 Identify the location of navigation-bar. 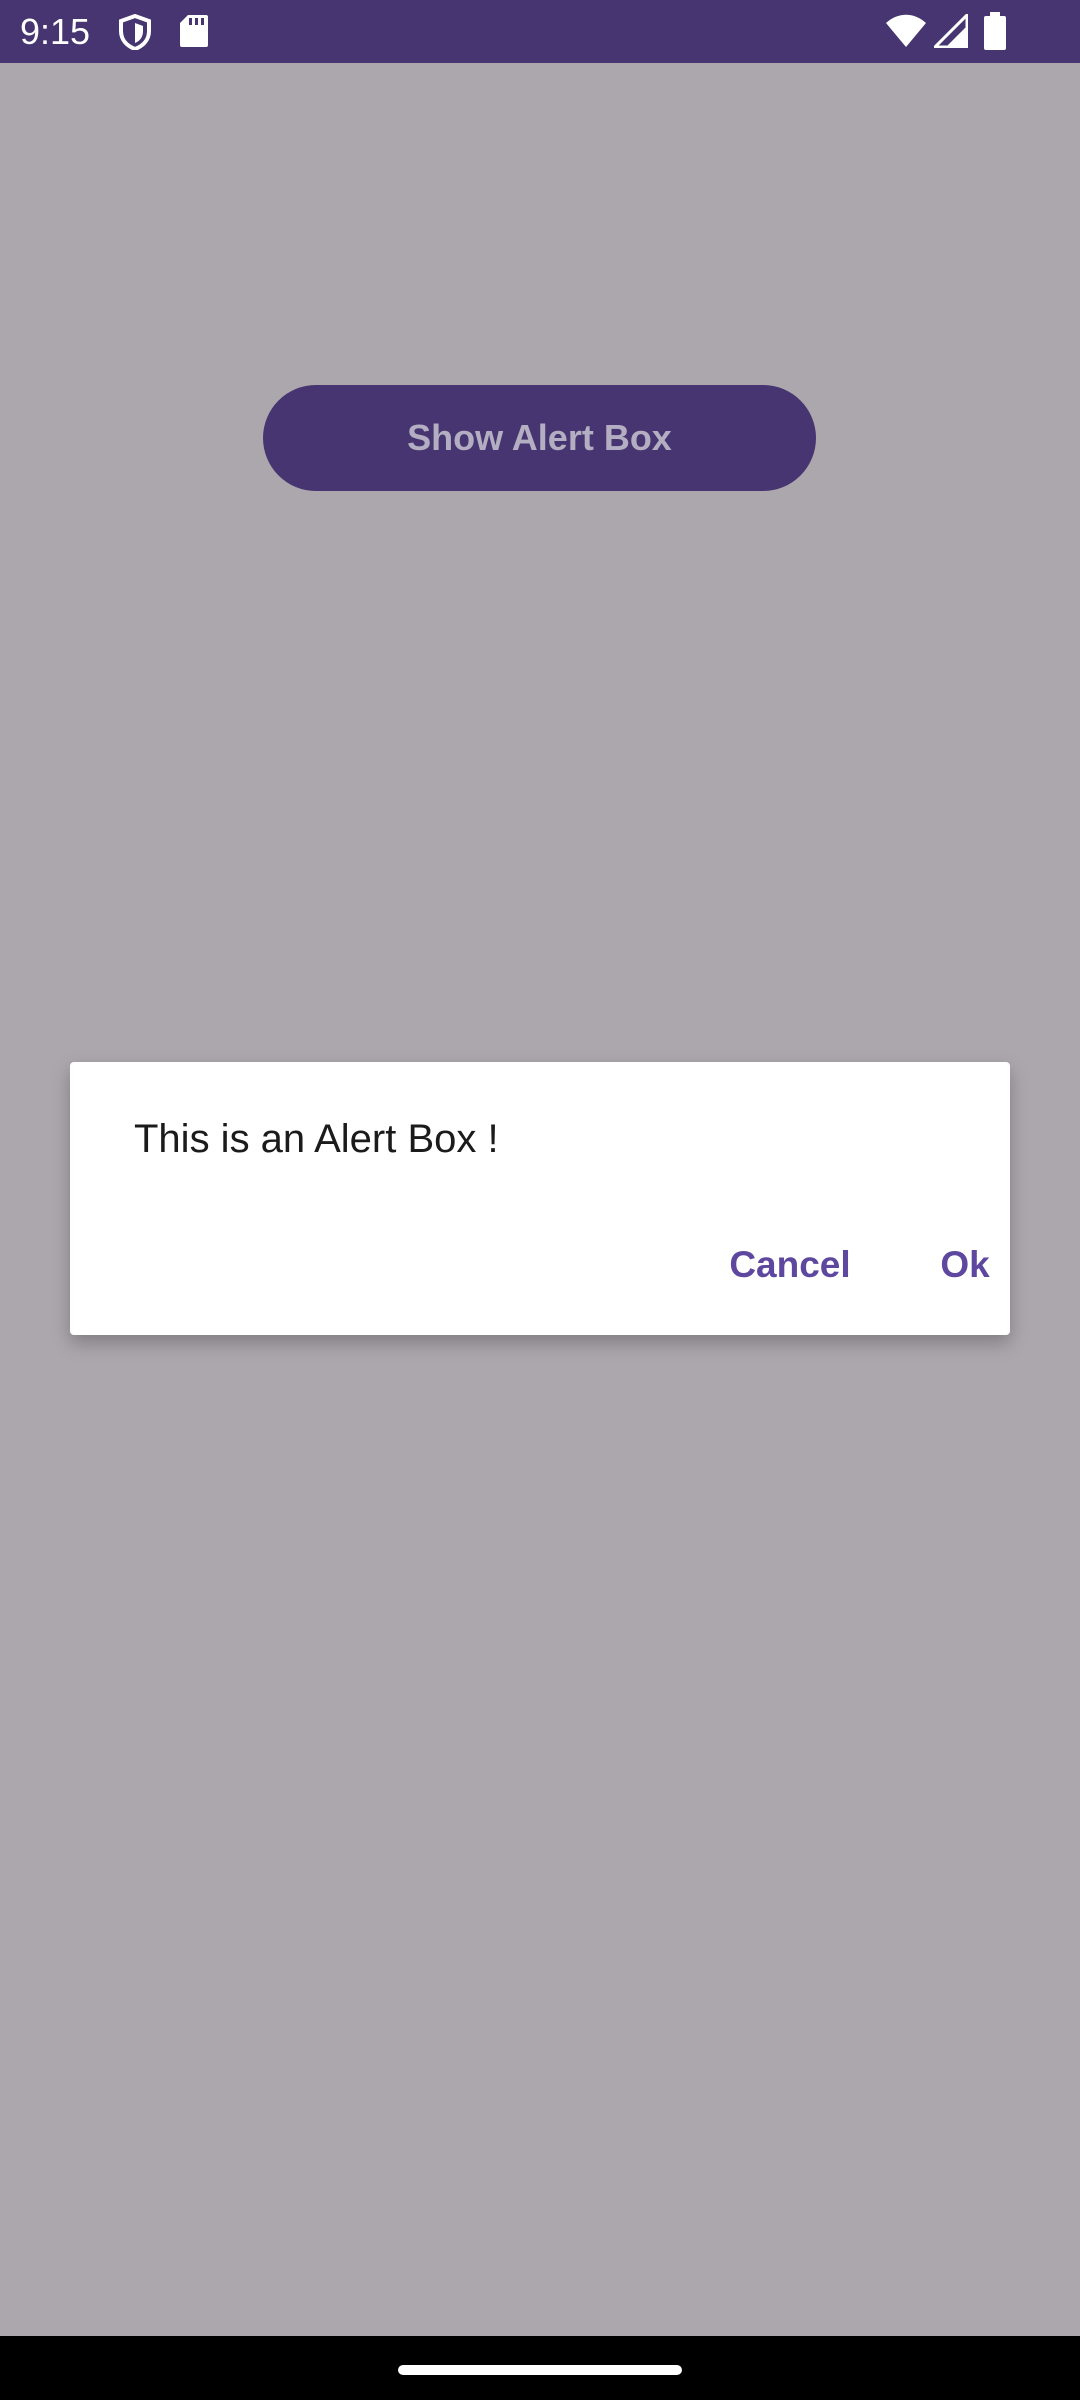
(540, 2368).